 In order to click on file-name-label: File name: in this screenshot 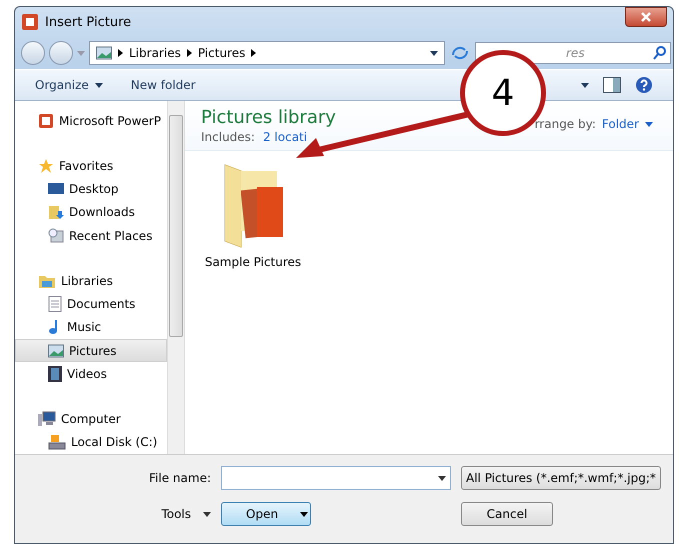, I will do `click(180, 478)`.